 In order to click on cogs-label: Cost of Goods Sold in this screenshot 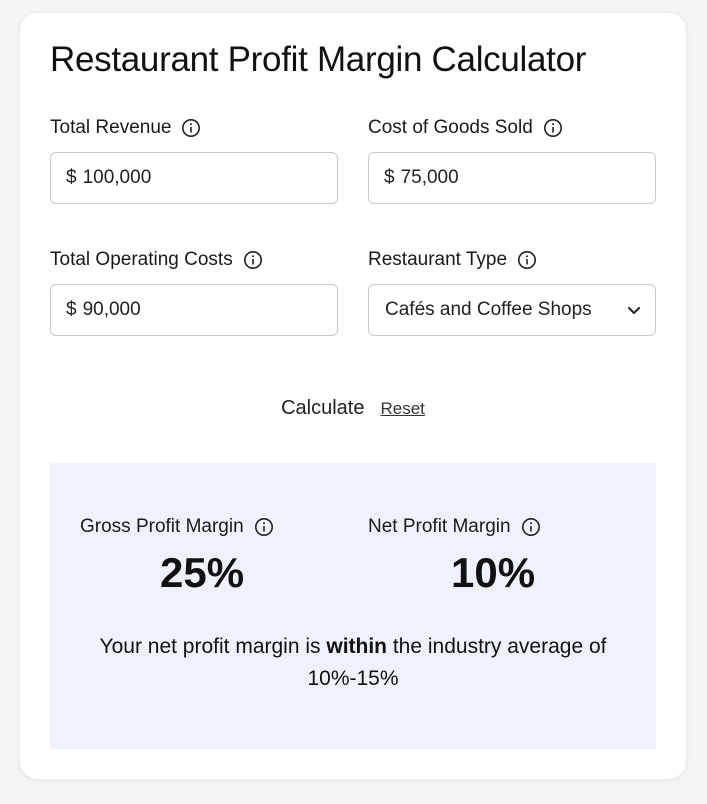, I will do `click(450, 127)`.